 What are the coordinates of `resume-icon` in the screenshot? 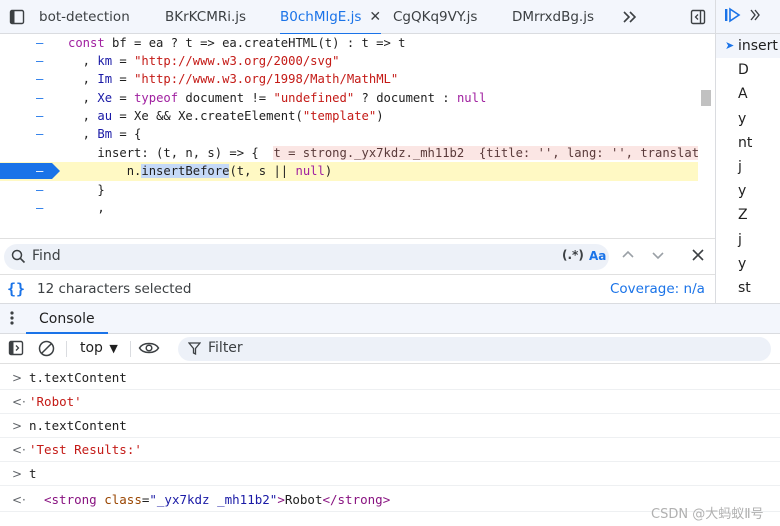 It's located at (733, 17).